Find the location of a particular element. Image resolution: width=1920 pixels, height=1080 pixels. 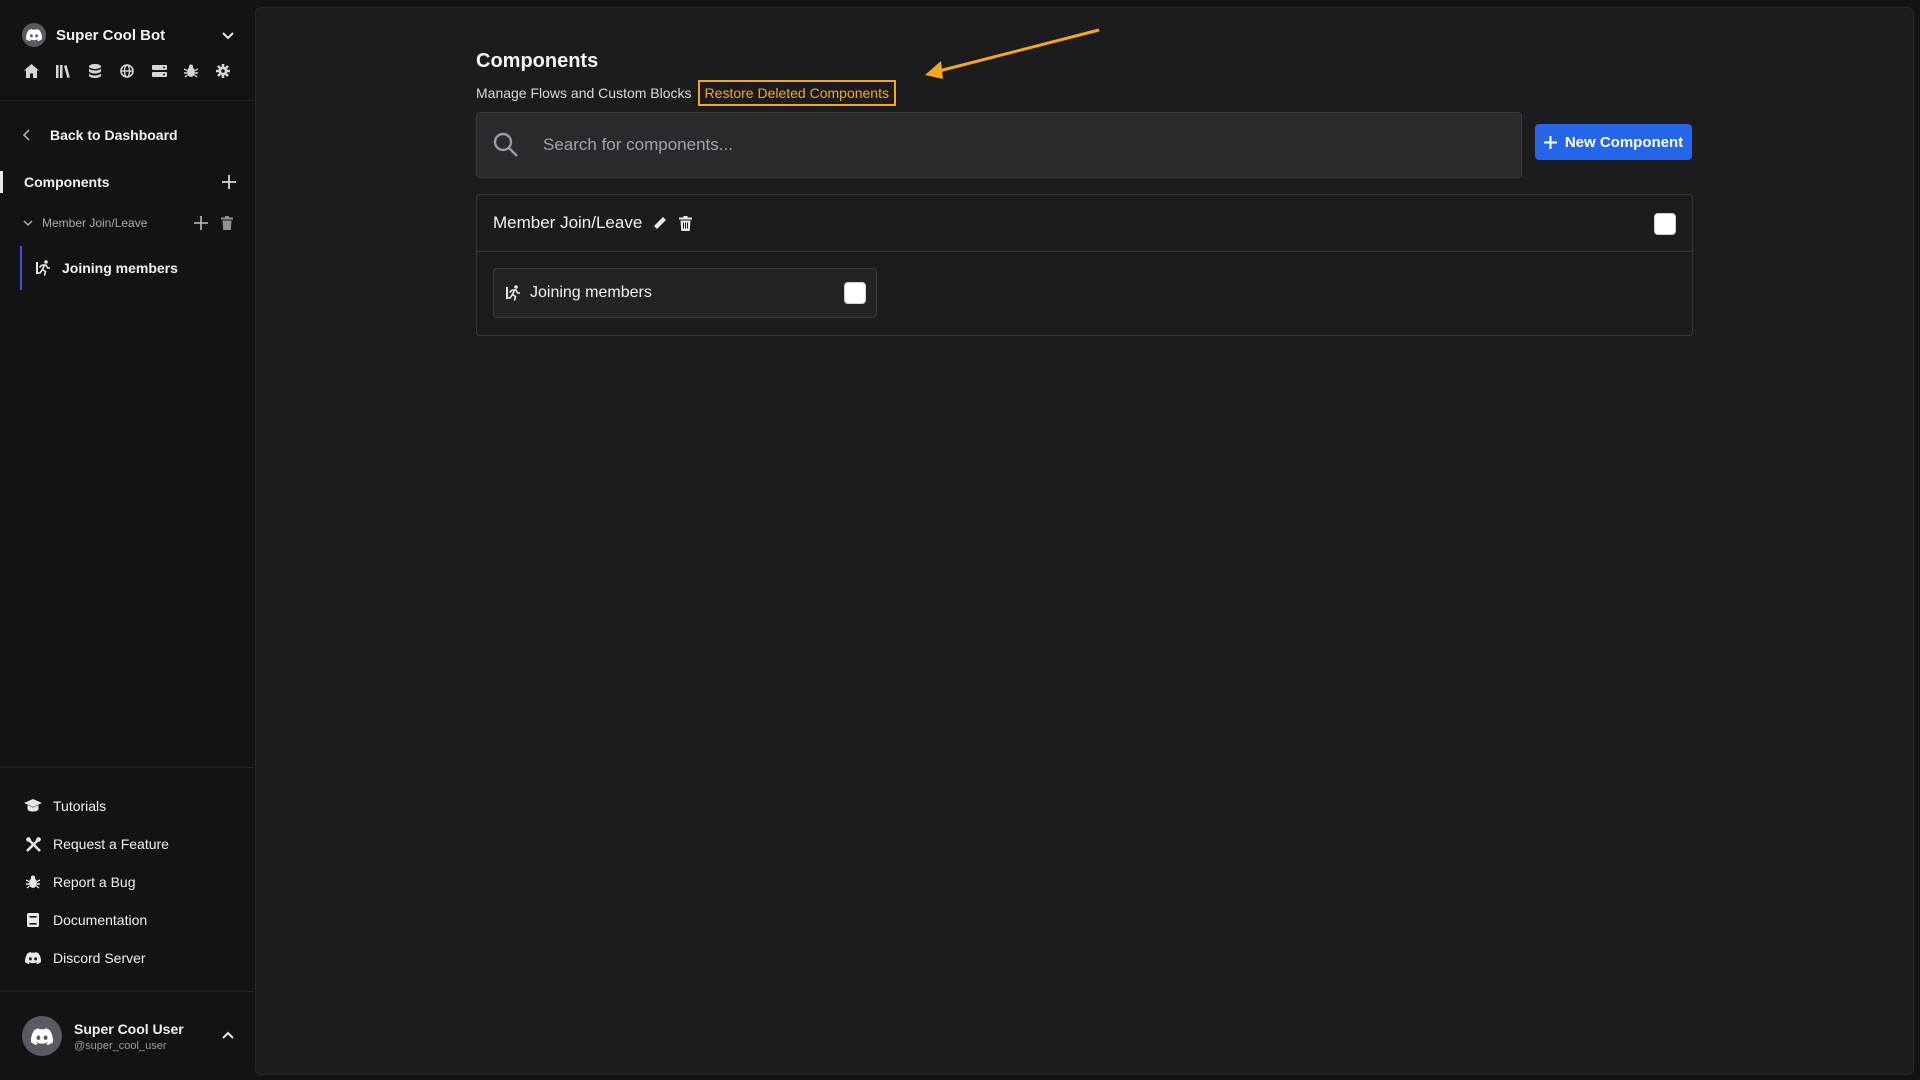

chevron-left-icon is located at coordinates (27, 135).